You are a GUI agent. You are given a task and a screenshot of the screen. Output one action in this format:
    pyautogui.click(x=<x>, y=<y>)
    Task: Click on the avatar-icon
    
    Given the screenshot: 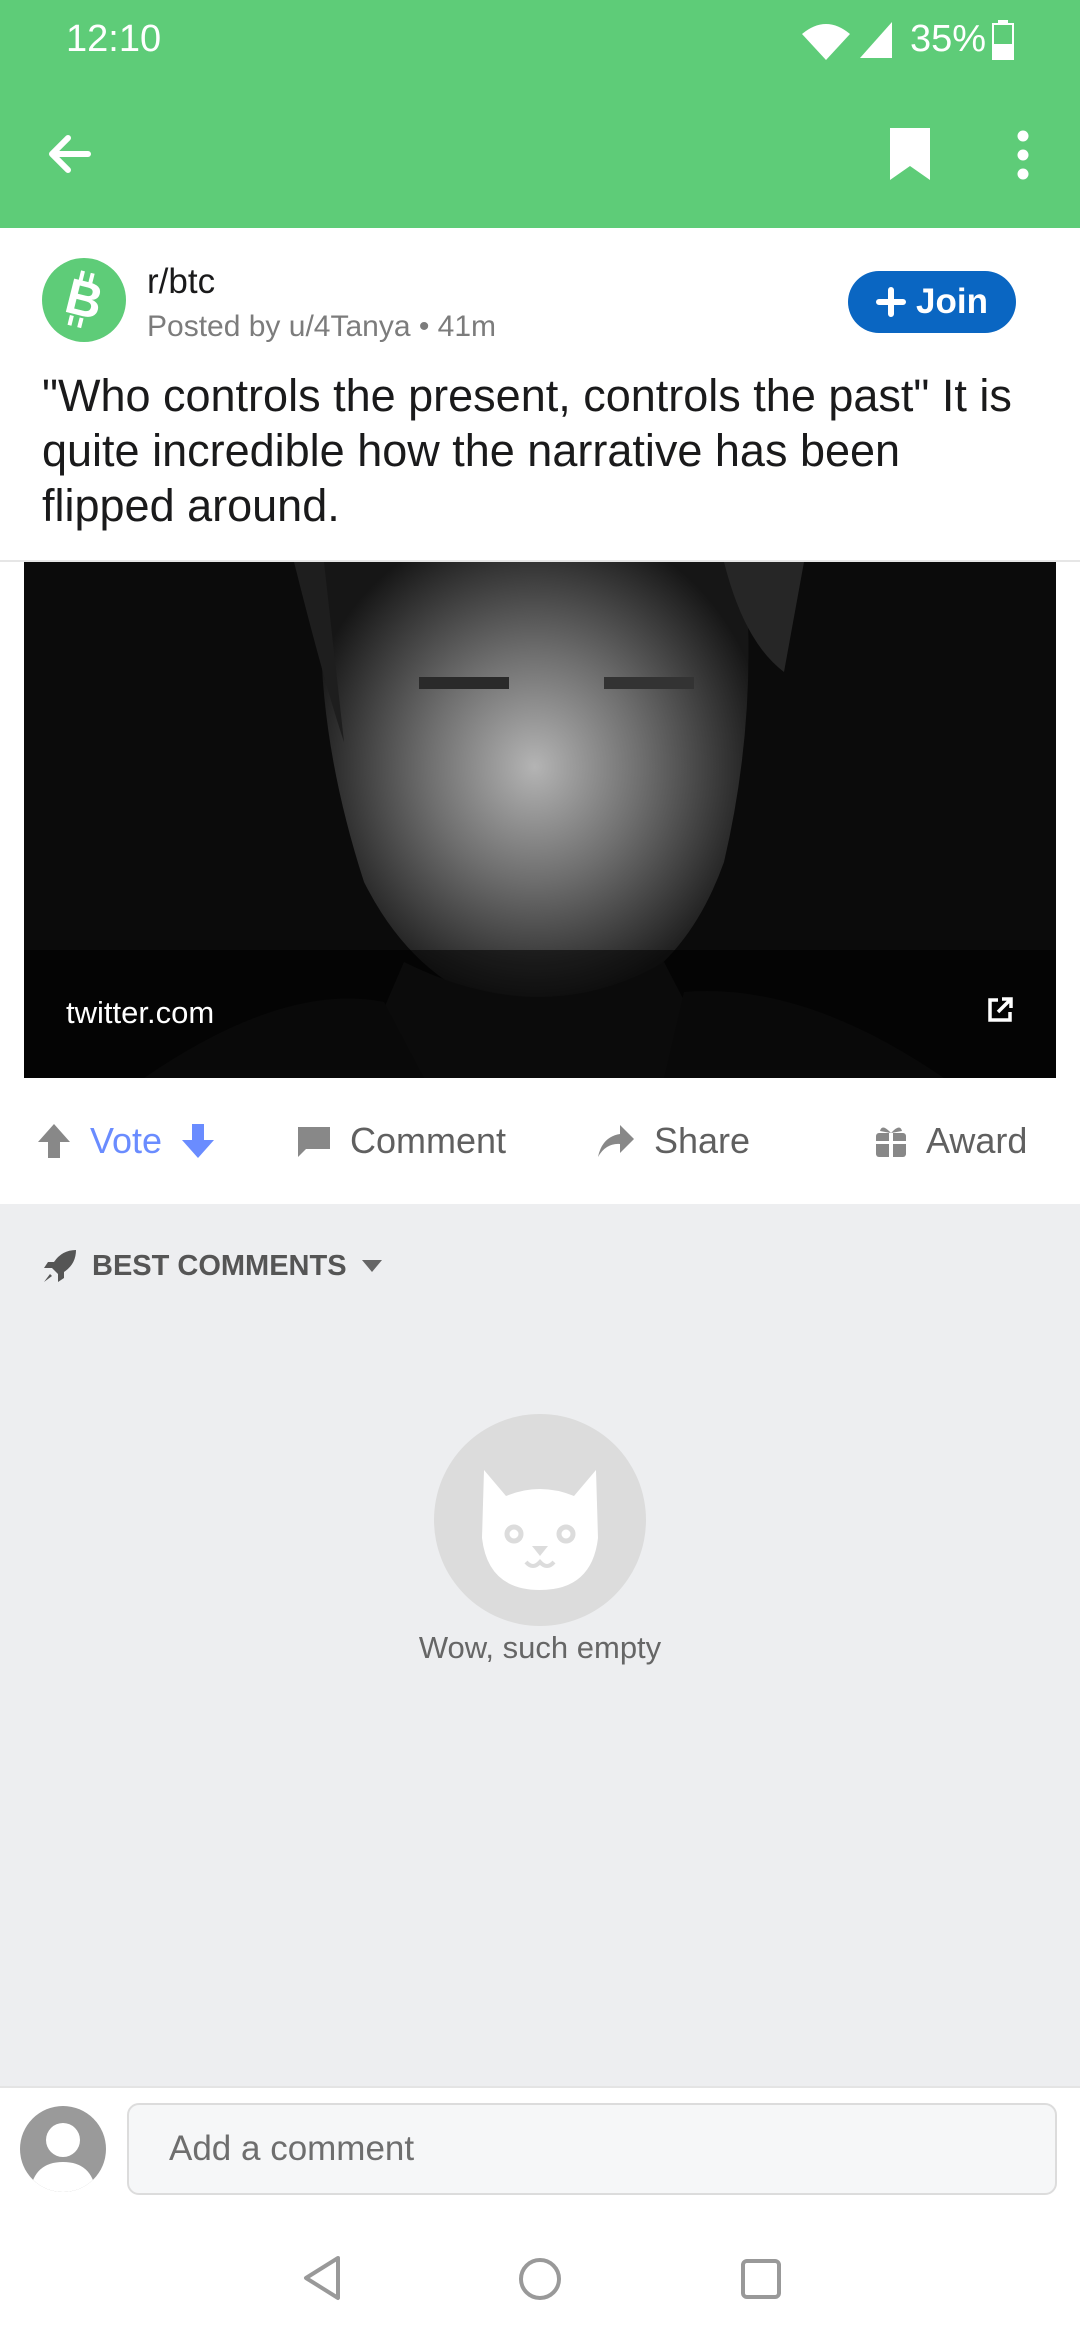 What is the action you would take?
    pyautogui.click(x=63, y=2157)
    